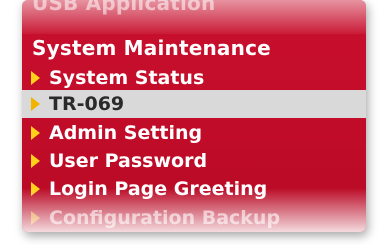  I want to click on sidebar-item-system-status: System Status, so click(194, 78).